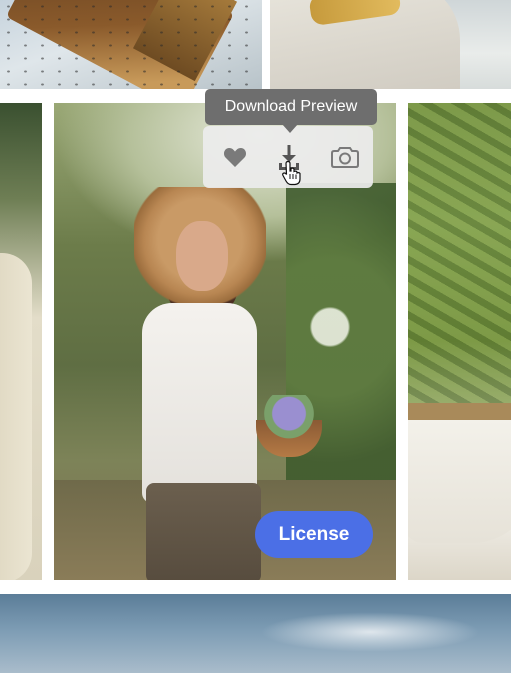 The height and width of the screenshot is (673, 511). I want to click on image-tile-green-vegetables, so click(459, 341).